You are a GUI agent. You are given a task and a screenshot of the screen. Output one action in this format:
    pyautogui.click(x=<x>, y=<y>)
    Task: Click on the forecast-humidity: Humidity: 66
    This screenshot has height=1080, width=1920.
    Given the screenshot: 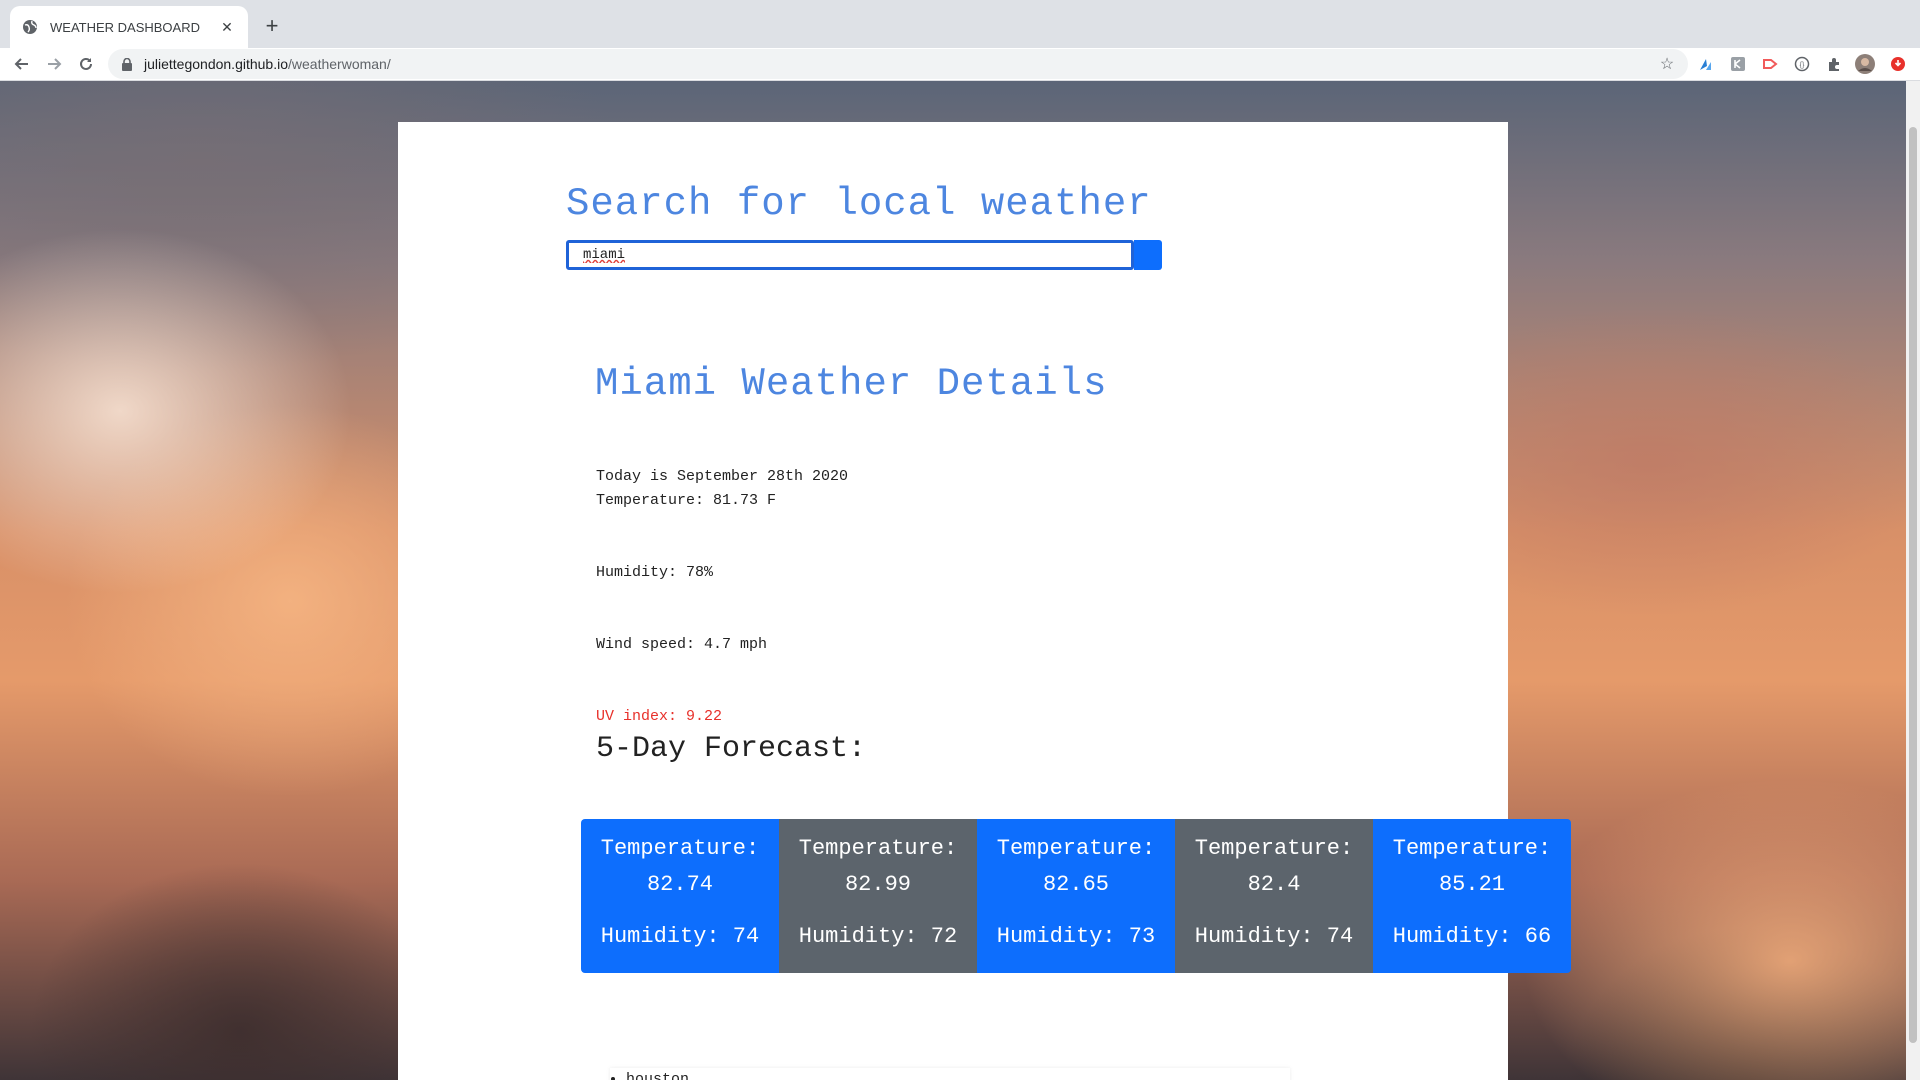 What is the action you would take?
    pyautogui.click(x=1472, y=936)
    